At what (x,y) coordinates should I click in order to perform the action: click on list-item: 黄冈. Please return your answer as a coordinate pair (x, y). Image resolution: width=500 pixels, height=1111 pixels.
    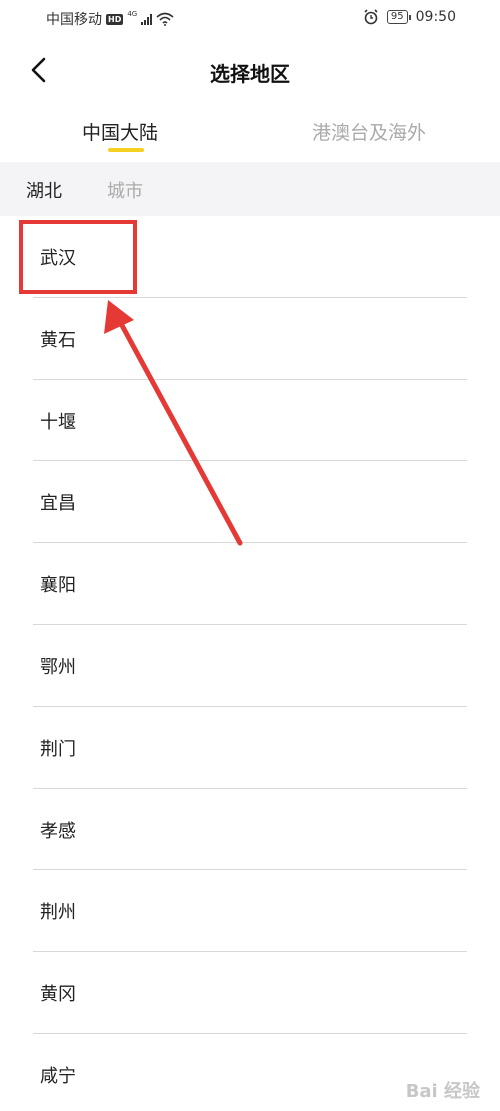
    Looking at the image, I should click on (250, 993).